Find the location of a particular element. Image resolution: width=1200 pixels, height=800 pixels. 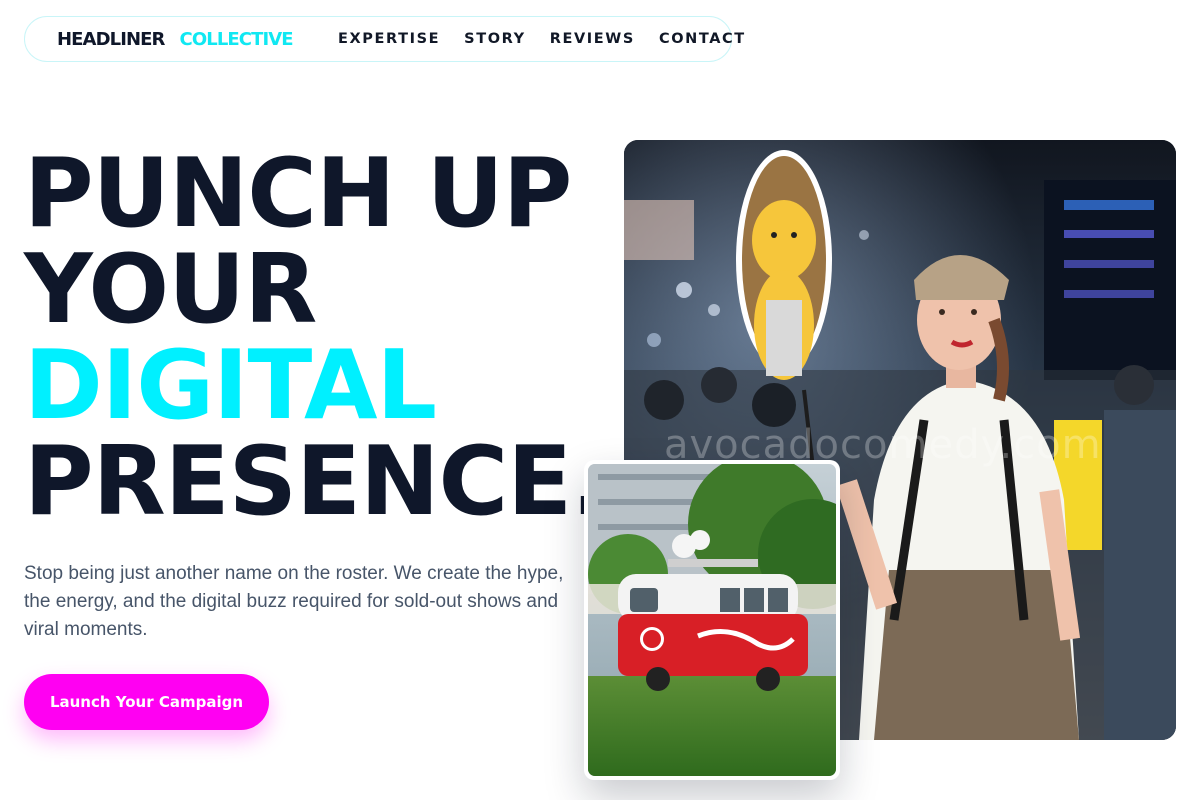

red-van-image is located at coordinates (712, 620).